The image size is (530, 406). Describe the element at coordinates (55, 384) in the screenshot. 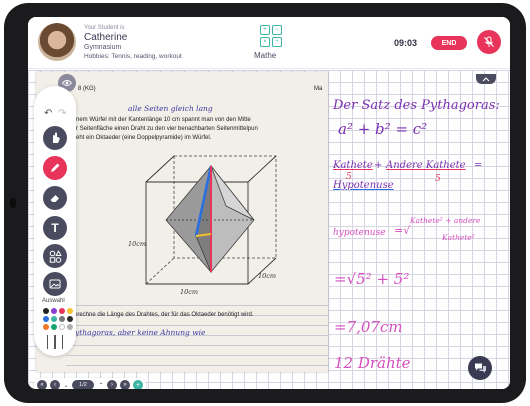

I see `prev-page-button: ‹` at that location.